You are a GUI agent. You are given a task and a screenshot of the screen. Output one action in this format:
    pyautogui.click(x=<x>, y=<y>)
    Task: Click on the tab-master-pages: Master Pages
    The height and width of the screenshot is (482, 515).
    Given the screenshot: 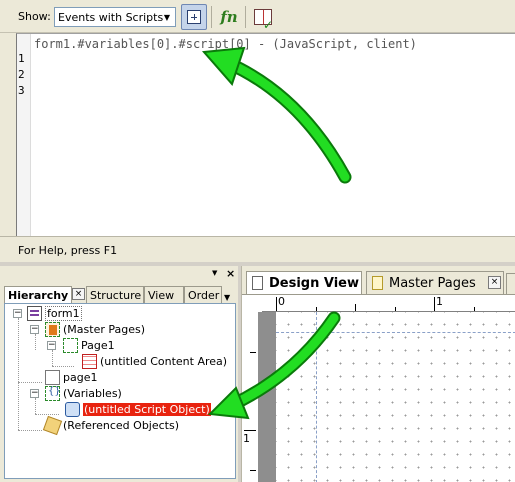 What is the action you would take?
    pyautogui.click(x=435, y=282)
    